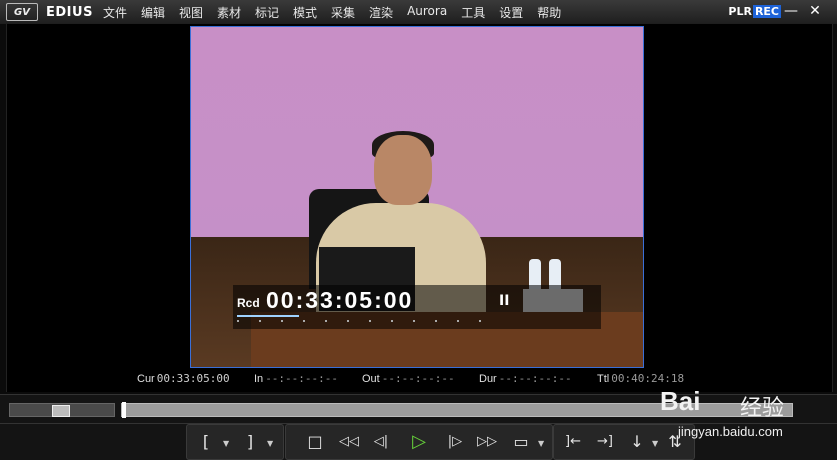 The height and width of the screenshot is (460, 837). I want to click on rec-mode: REC, so click(766, 11).